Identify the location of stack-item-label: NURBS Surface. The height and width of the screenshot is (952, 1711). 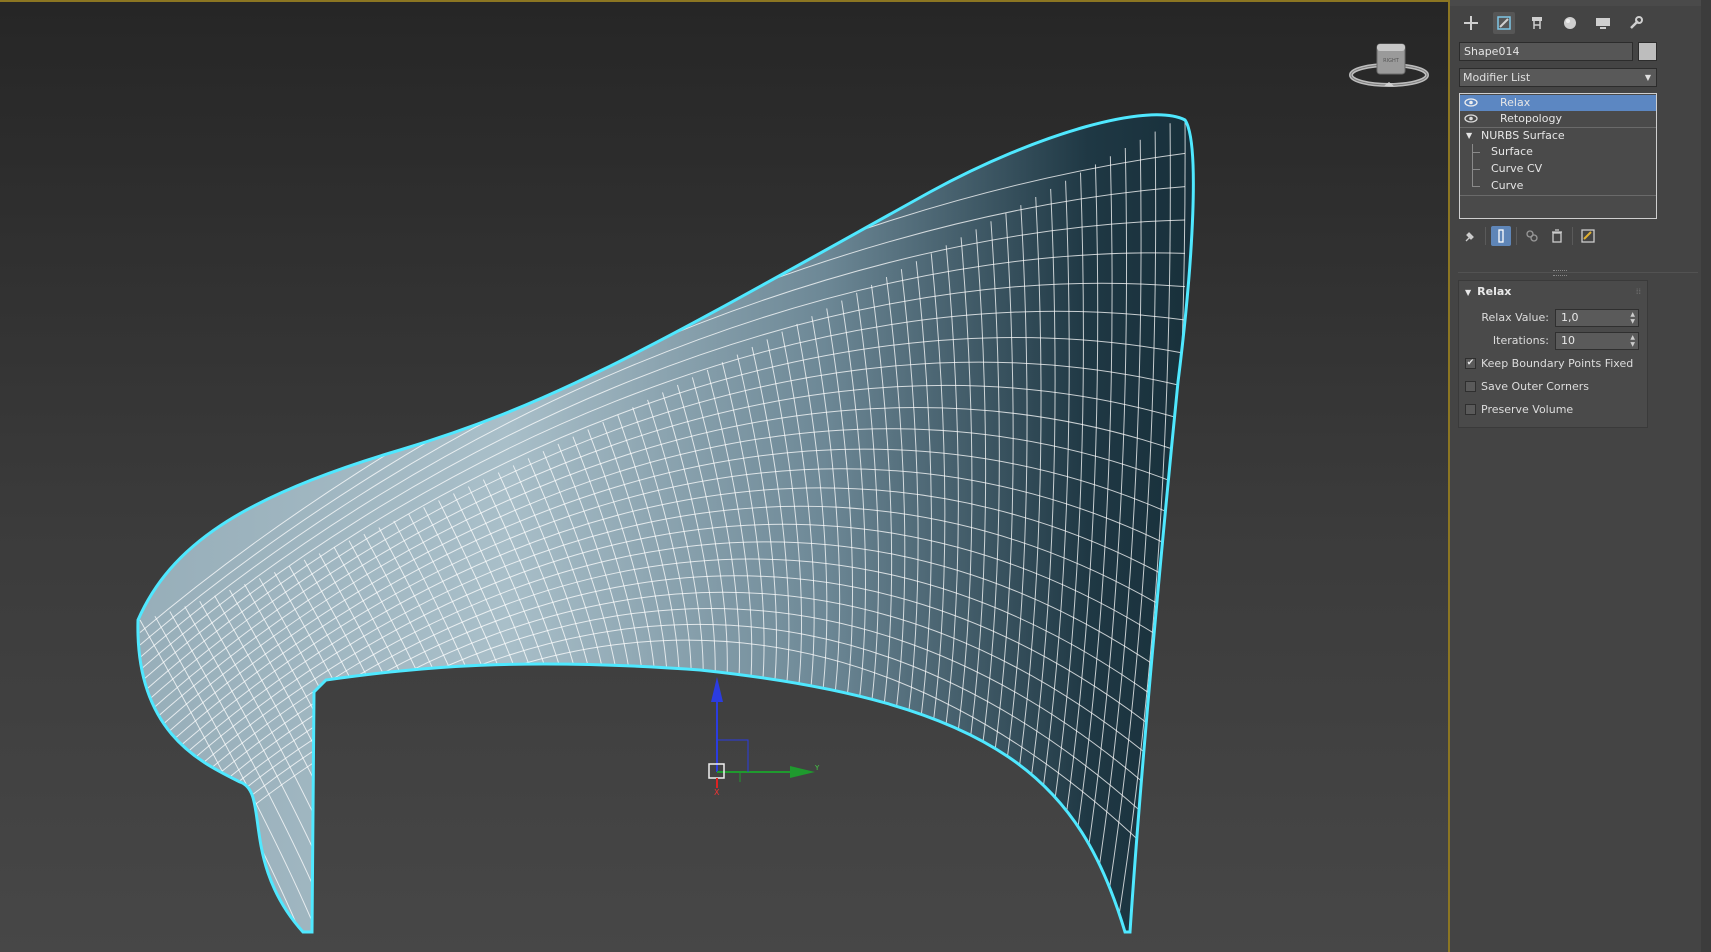
(1523, 135).